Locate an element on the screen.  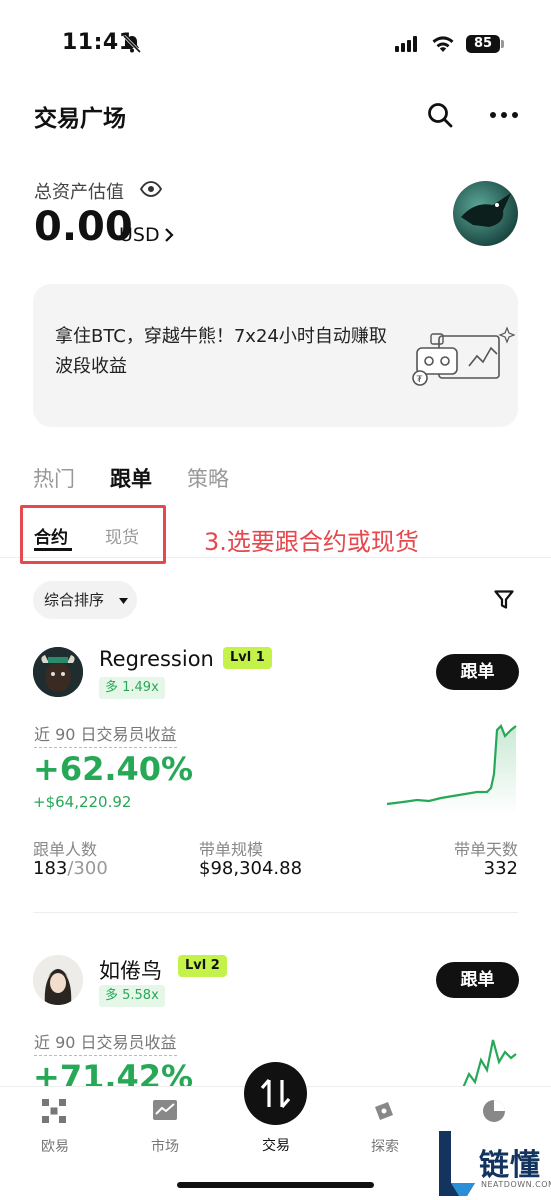
chevron-right-icon is located at coordinates (169, 235).